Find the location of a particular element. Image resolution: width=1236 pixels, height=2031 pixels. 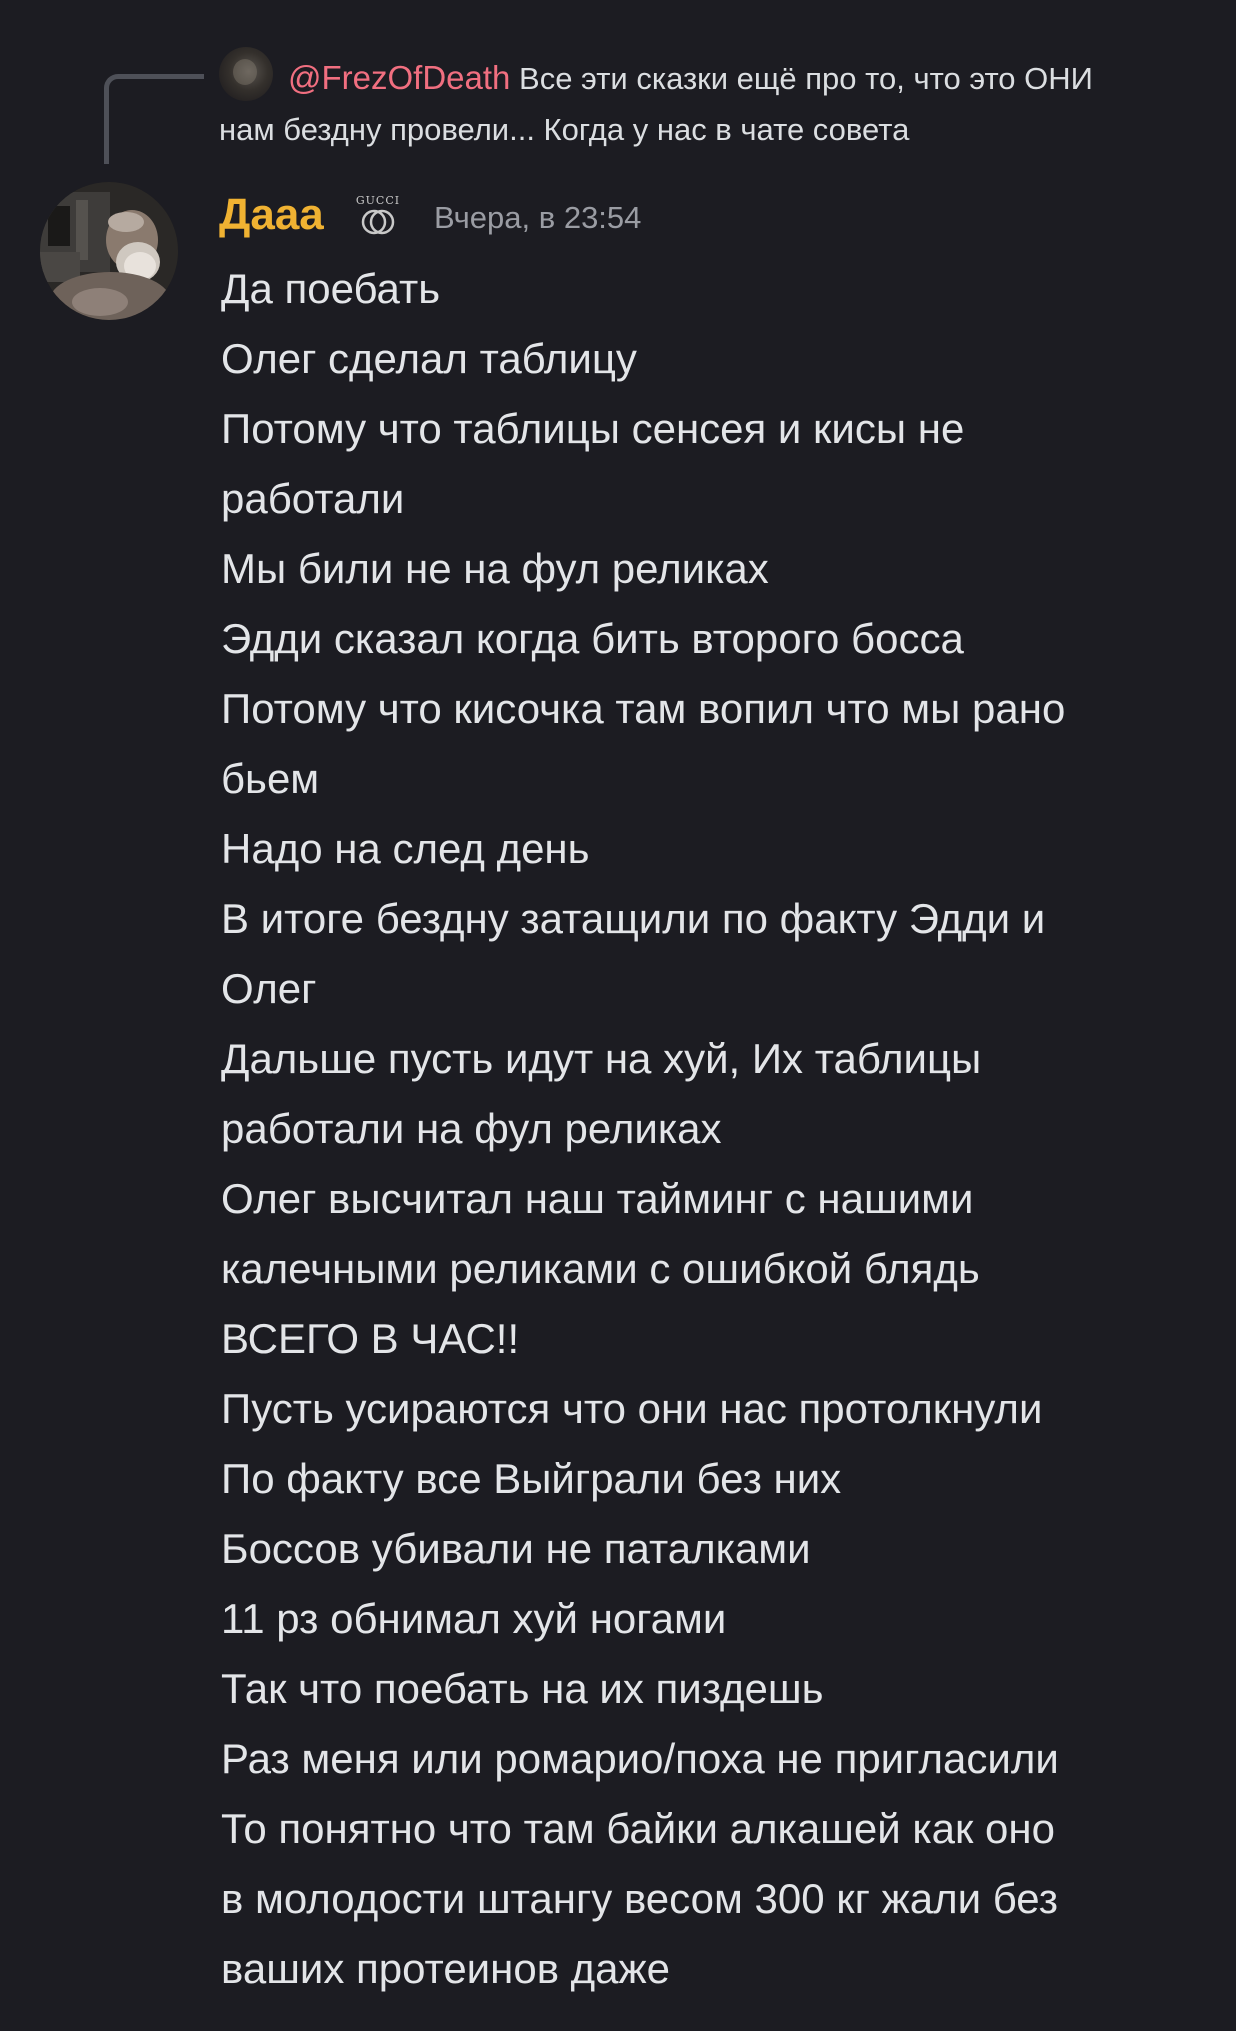

message-line: Надо на след день is located at coordinates (405, 848).